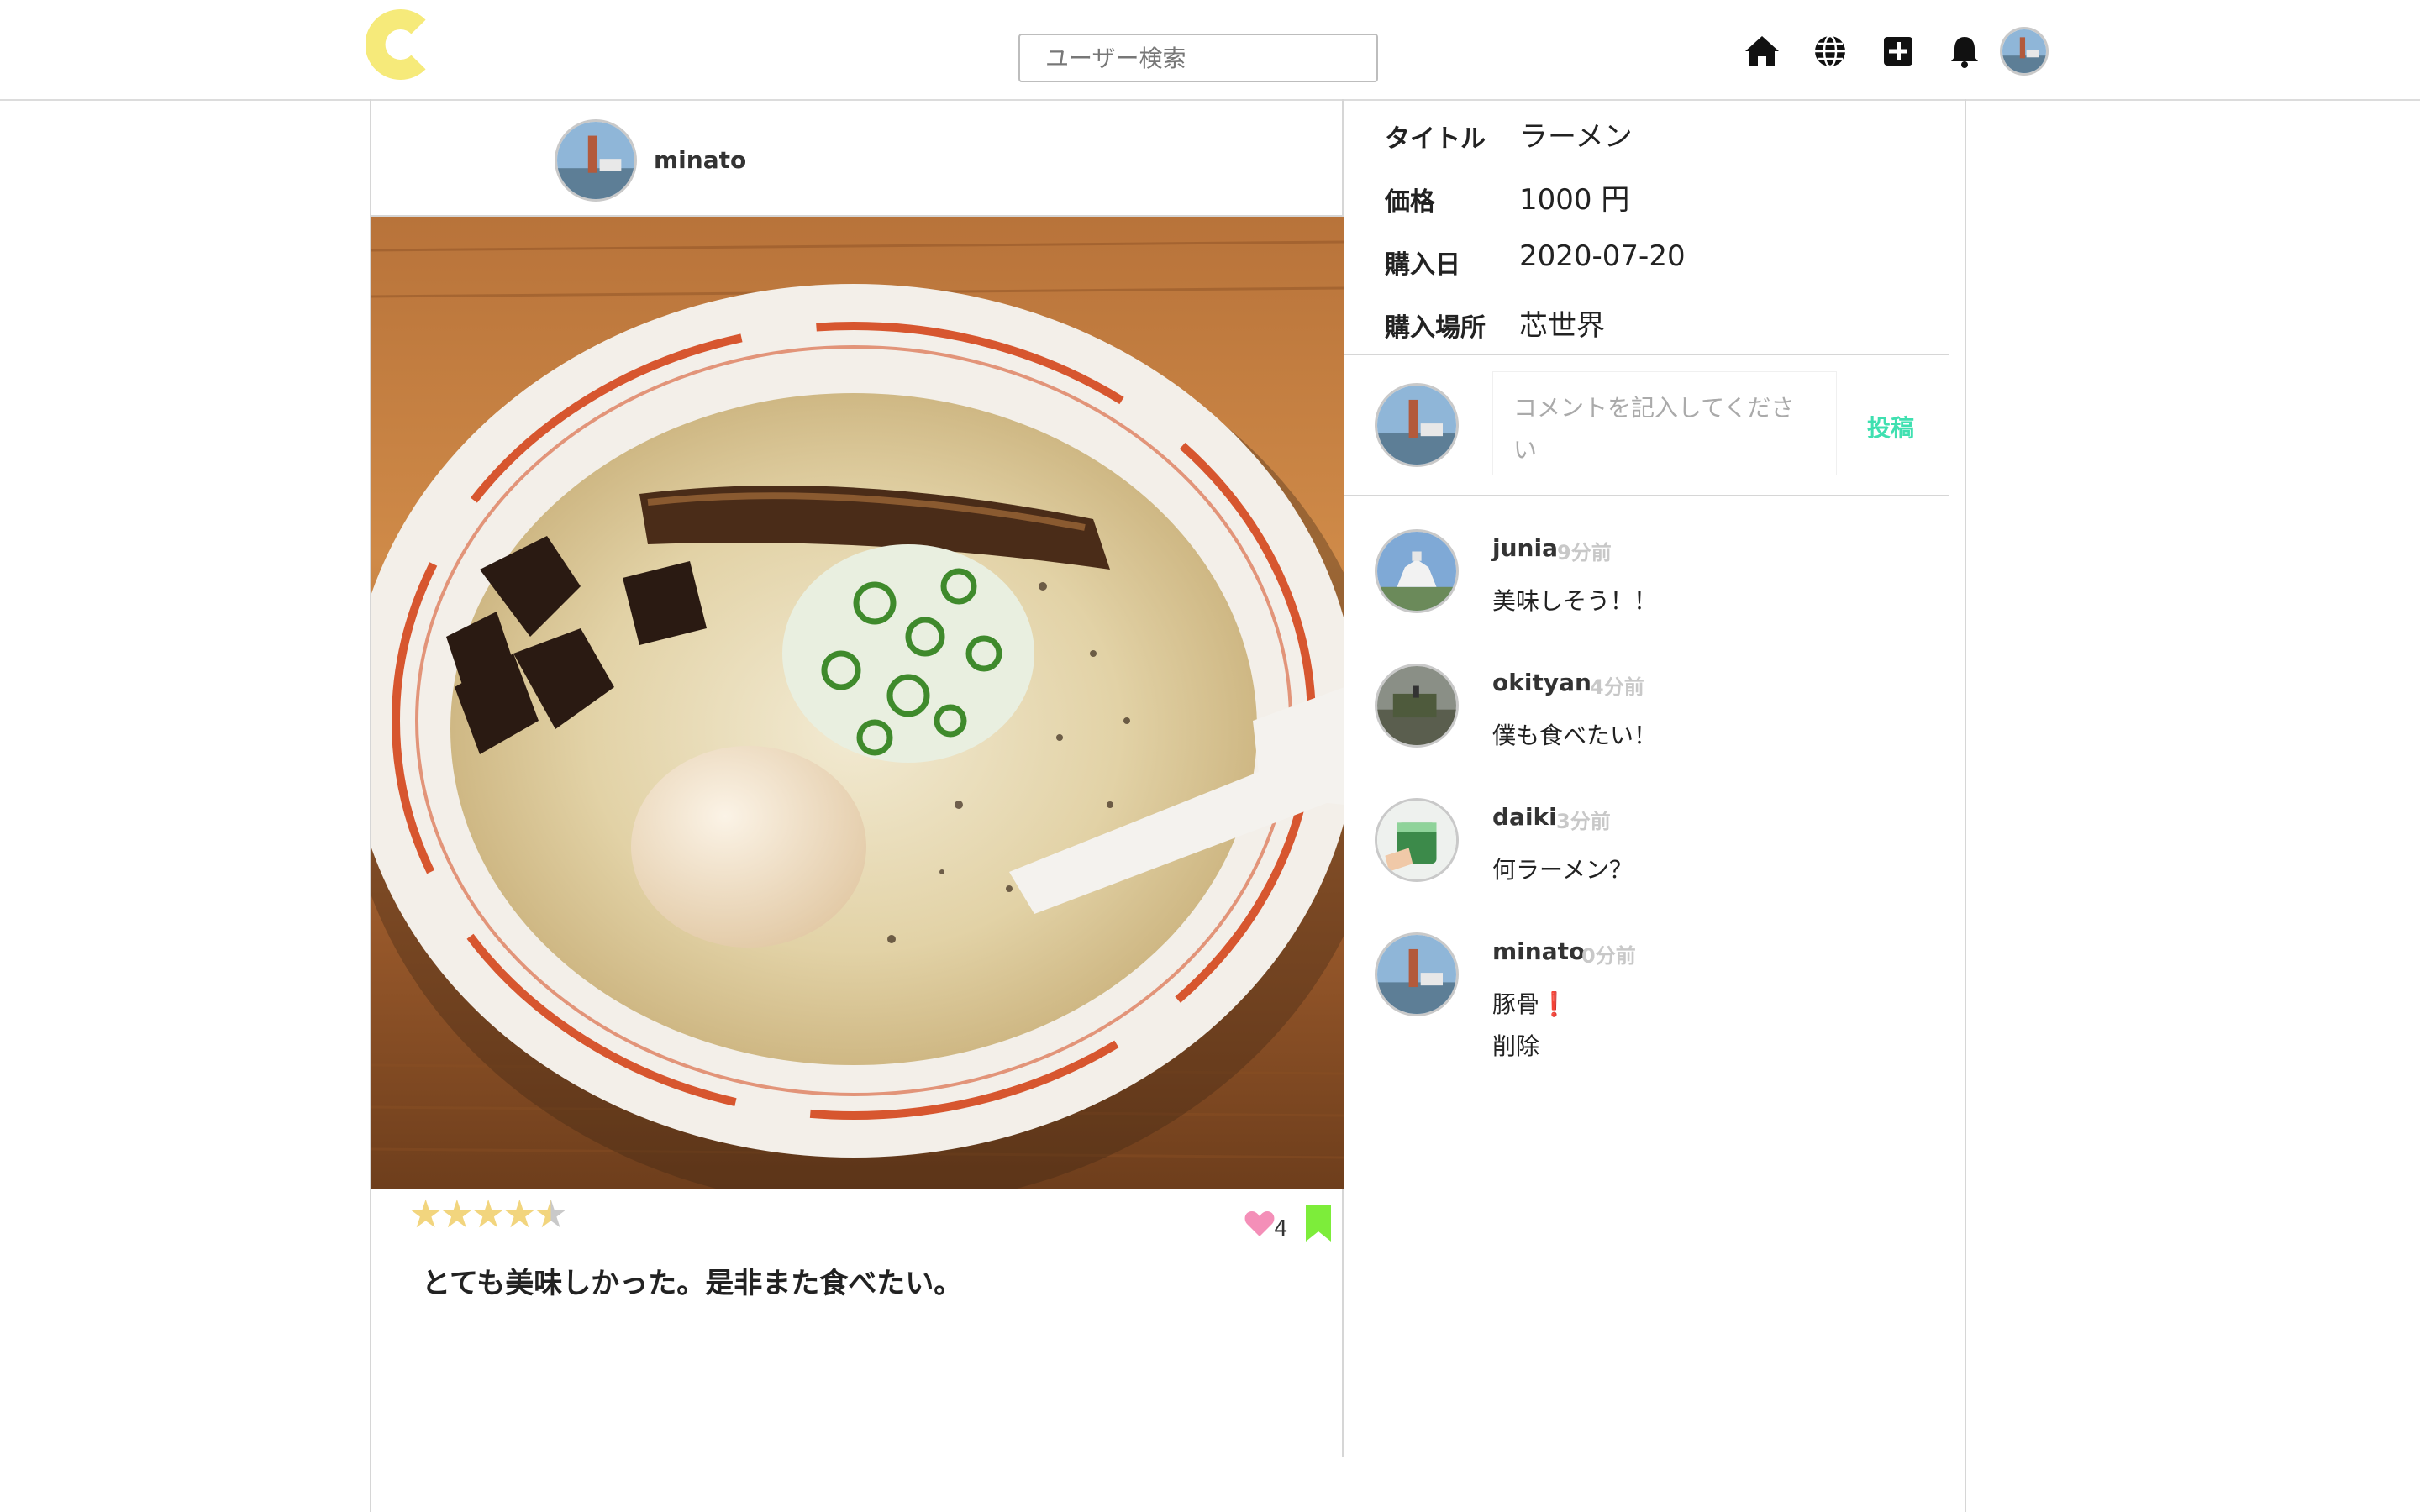 The width and height of the screenshot is (2420, 1512). Describe the element at coordinates (1260, 1223) in the screenshot. I see `like-heart-icon` at that location.